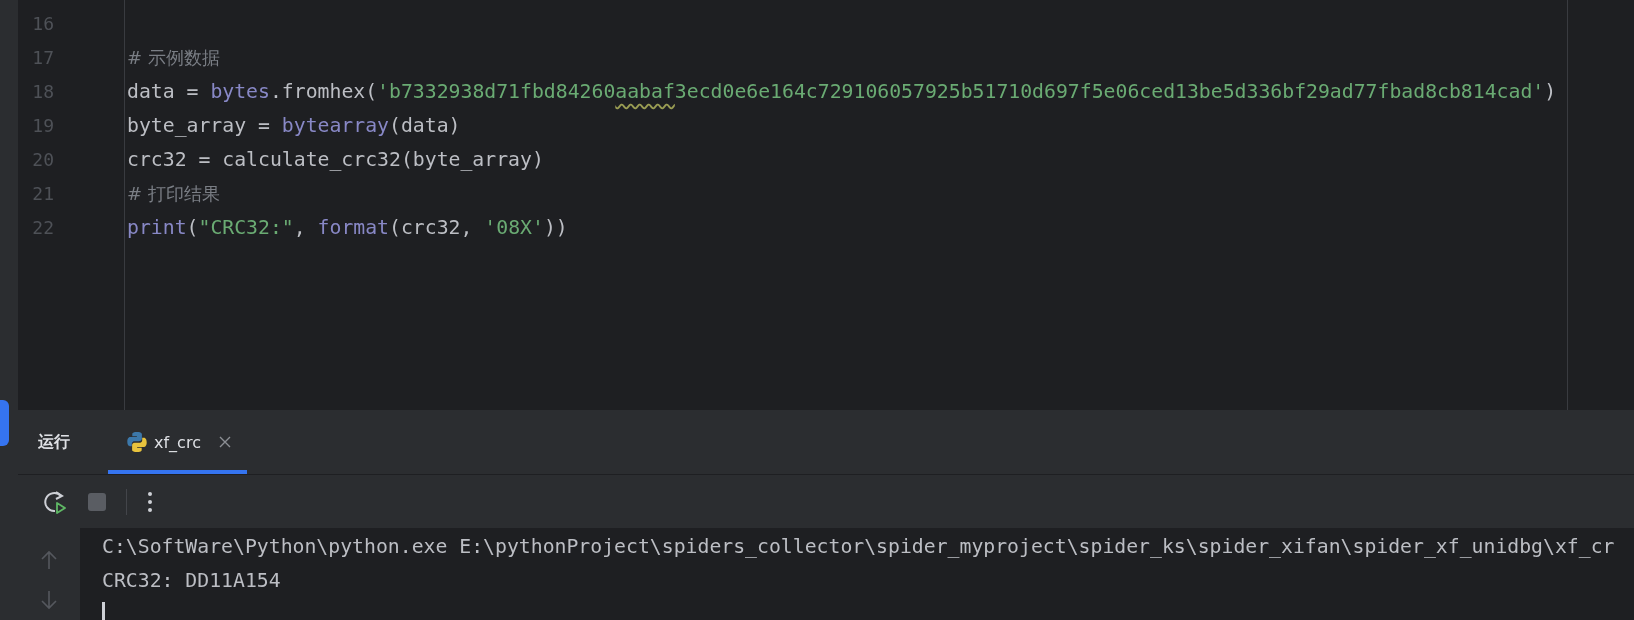 Image resolution: width=1634 pixels, height=620 pixels. I want to click on code-token: format, so click(353, 227).